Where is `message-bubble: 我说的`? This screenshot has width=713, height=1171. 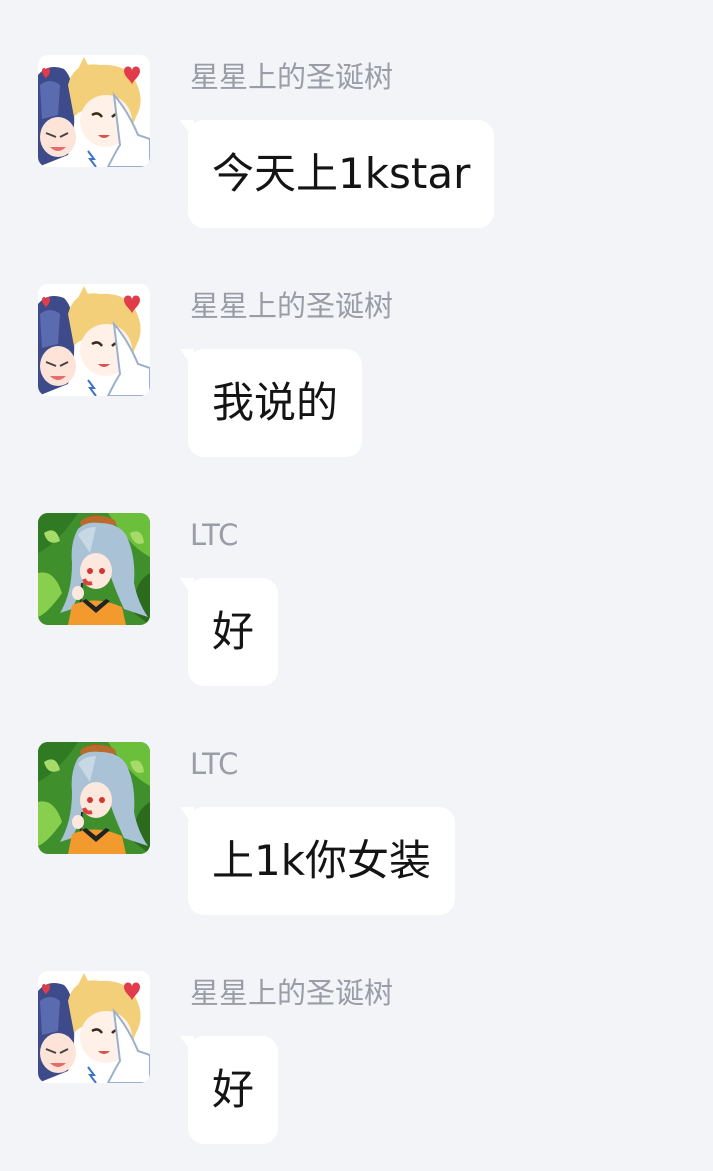
message-bubble: 我说的 is located at coordinates (271, 403).